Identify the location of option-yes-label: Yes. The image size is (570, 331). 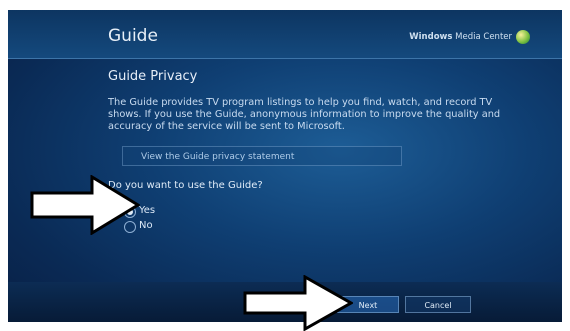
(147, 210).